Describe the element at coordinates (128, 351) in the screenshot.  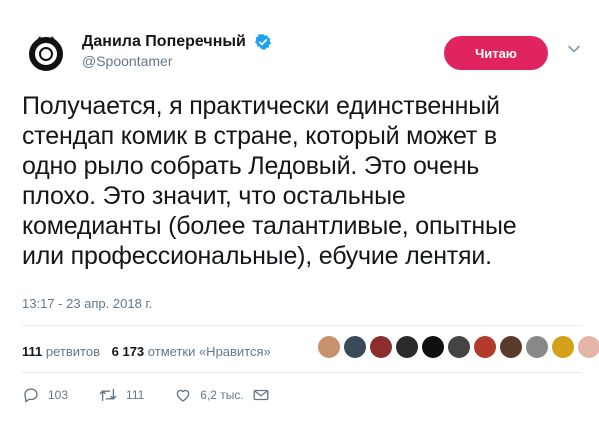
I see `like-count: 6 173` at that location.